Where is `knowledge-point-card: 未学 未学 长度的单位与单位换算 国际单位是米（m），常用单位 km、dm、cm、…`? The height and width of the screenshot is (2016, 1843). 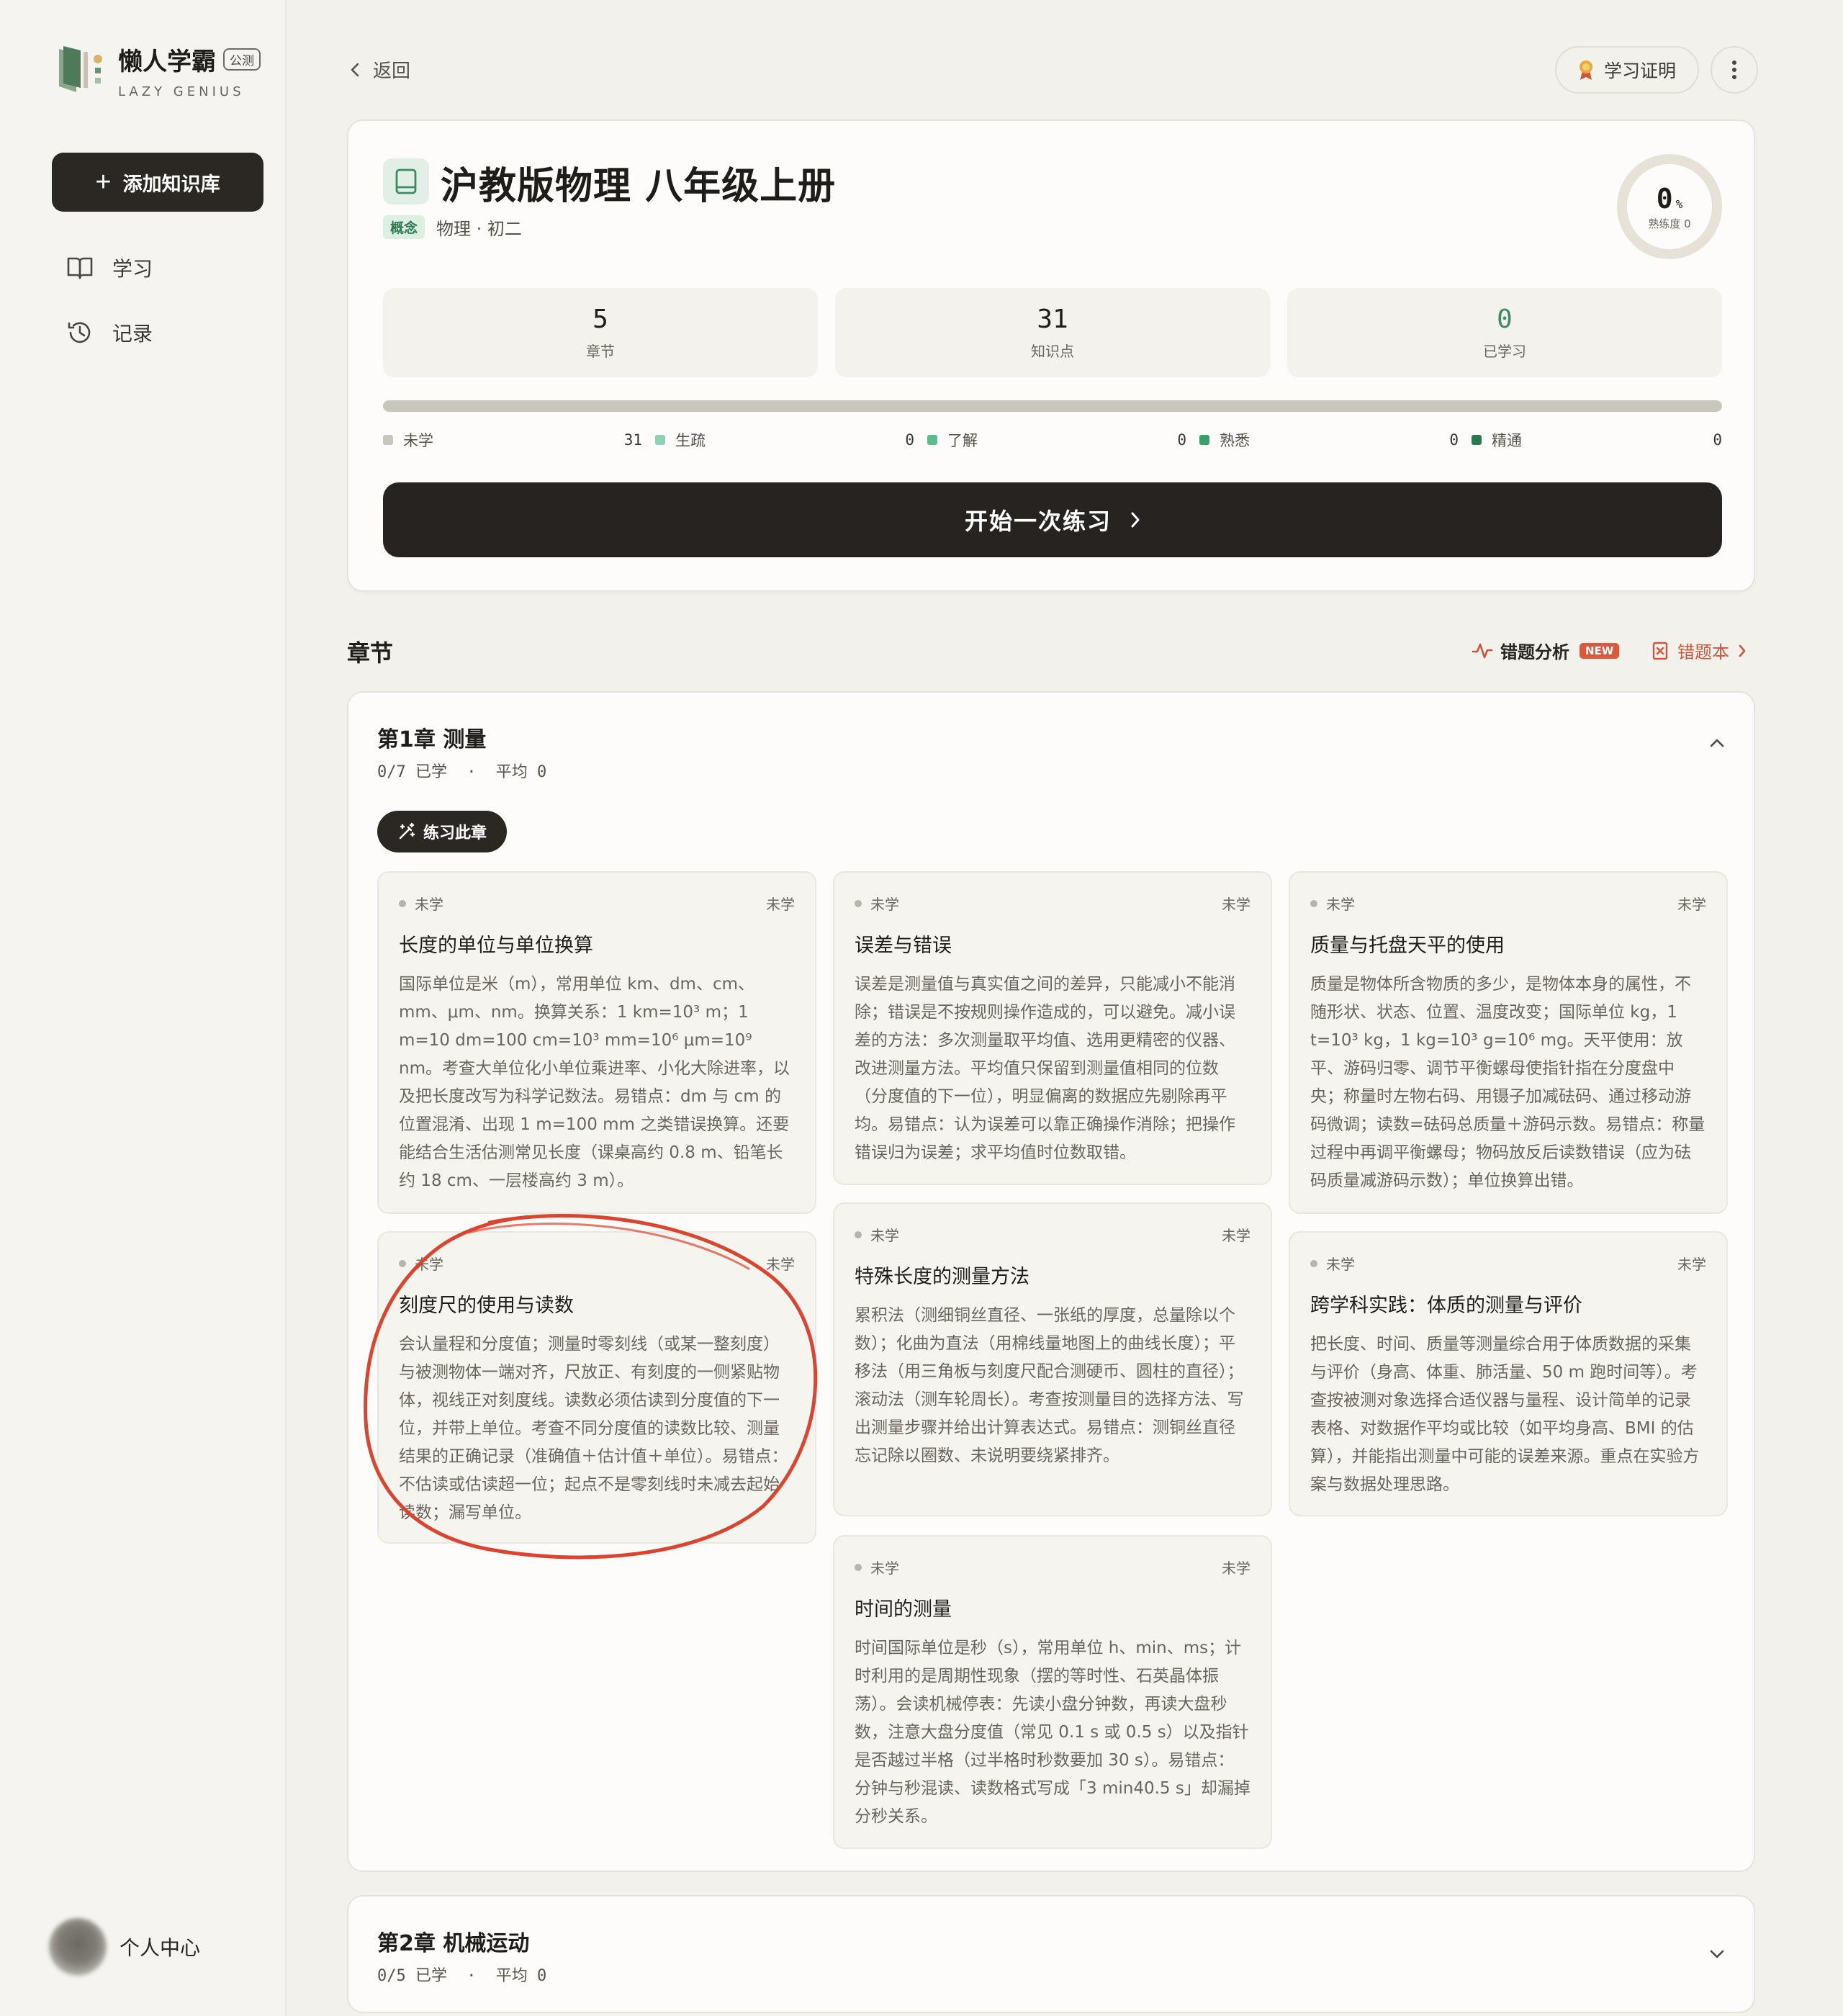 knowledge-point-card: 未学 未学 长度的单位与单位换算 国际单位是米（m），常用单位 km、dm、cm、… is located at coordinates (596, 1042).